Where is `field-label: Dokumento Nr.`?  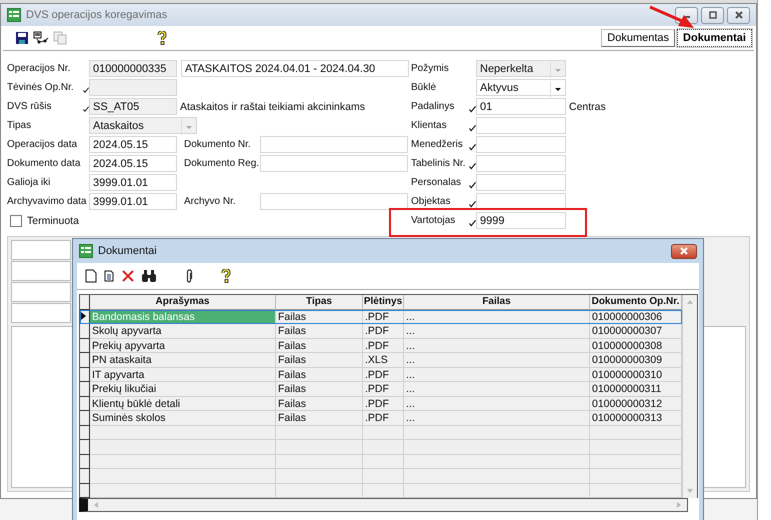
field-label: Dokumento Nr. is located at coordinates (218, 144).